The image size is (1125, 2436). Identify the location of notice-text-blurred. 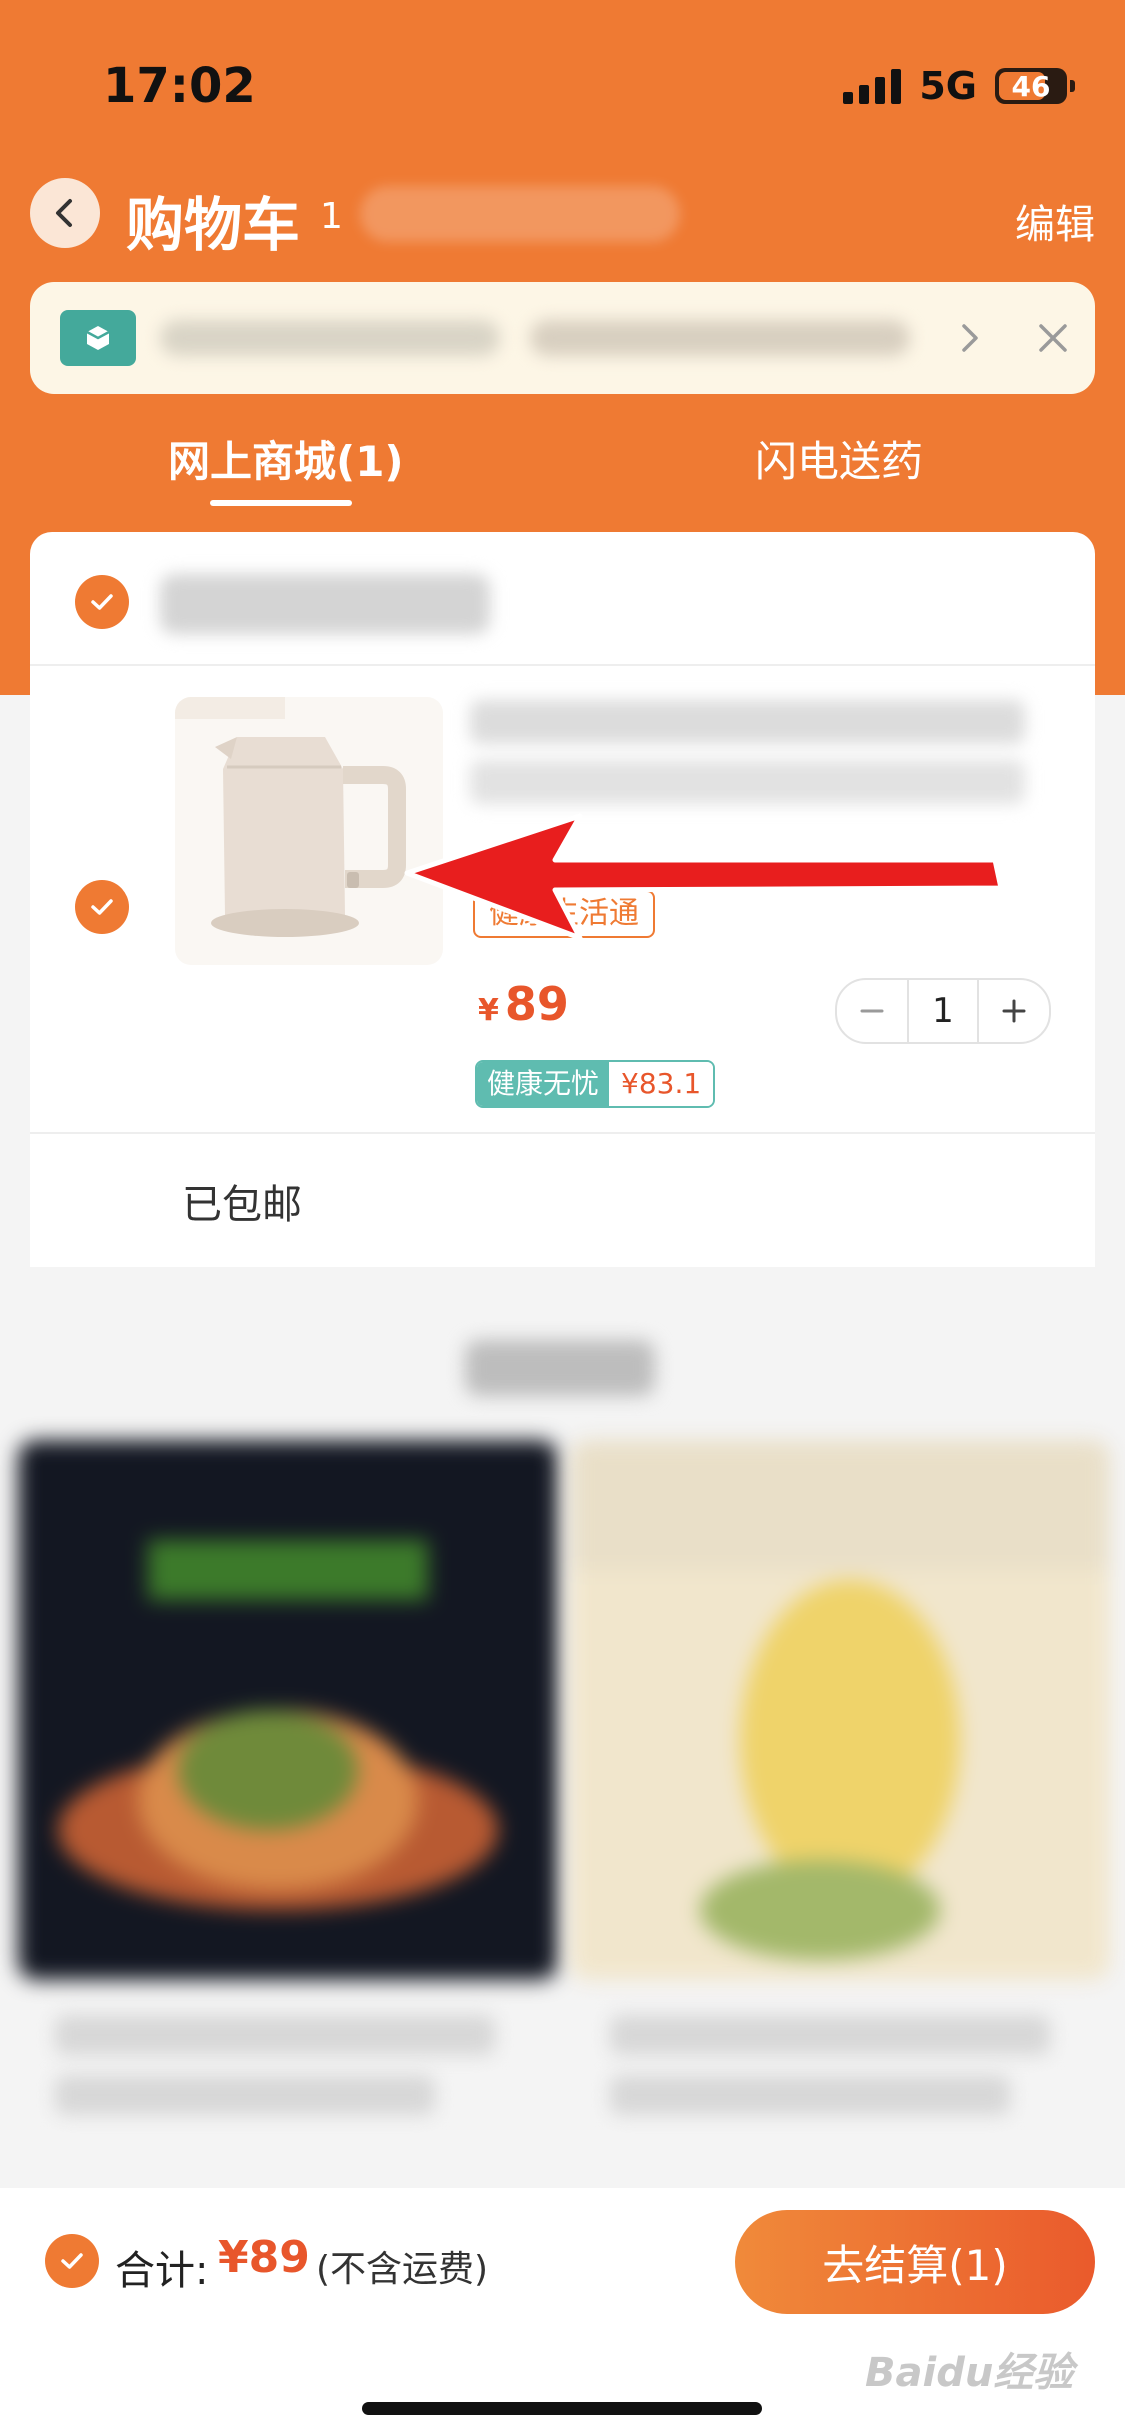
(330, 338).